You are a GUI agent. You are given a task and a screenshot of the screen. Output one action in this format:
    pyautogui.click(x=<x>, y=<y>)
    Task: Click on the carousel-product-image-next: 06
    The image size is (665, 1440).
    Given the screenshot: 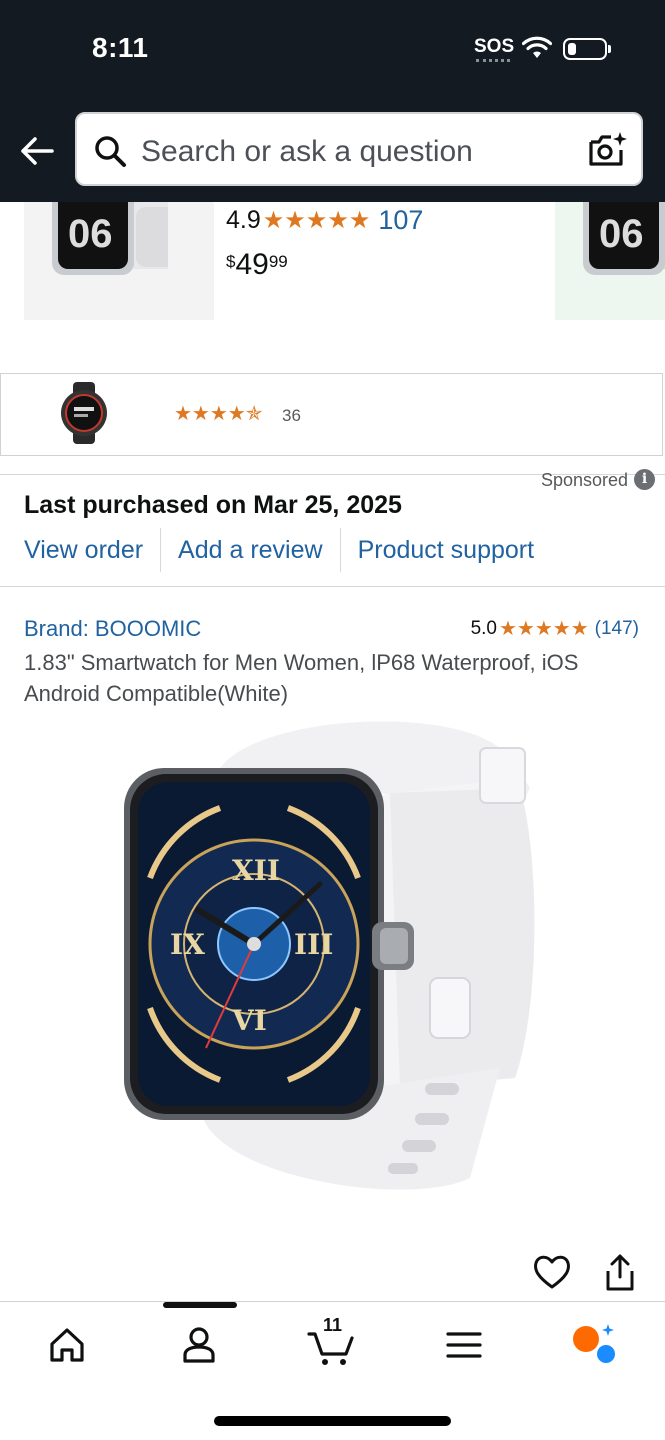 What is the action you would take?
    pyautogui.click(x=610, y=261)
    